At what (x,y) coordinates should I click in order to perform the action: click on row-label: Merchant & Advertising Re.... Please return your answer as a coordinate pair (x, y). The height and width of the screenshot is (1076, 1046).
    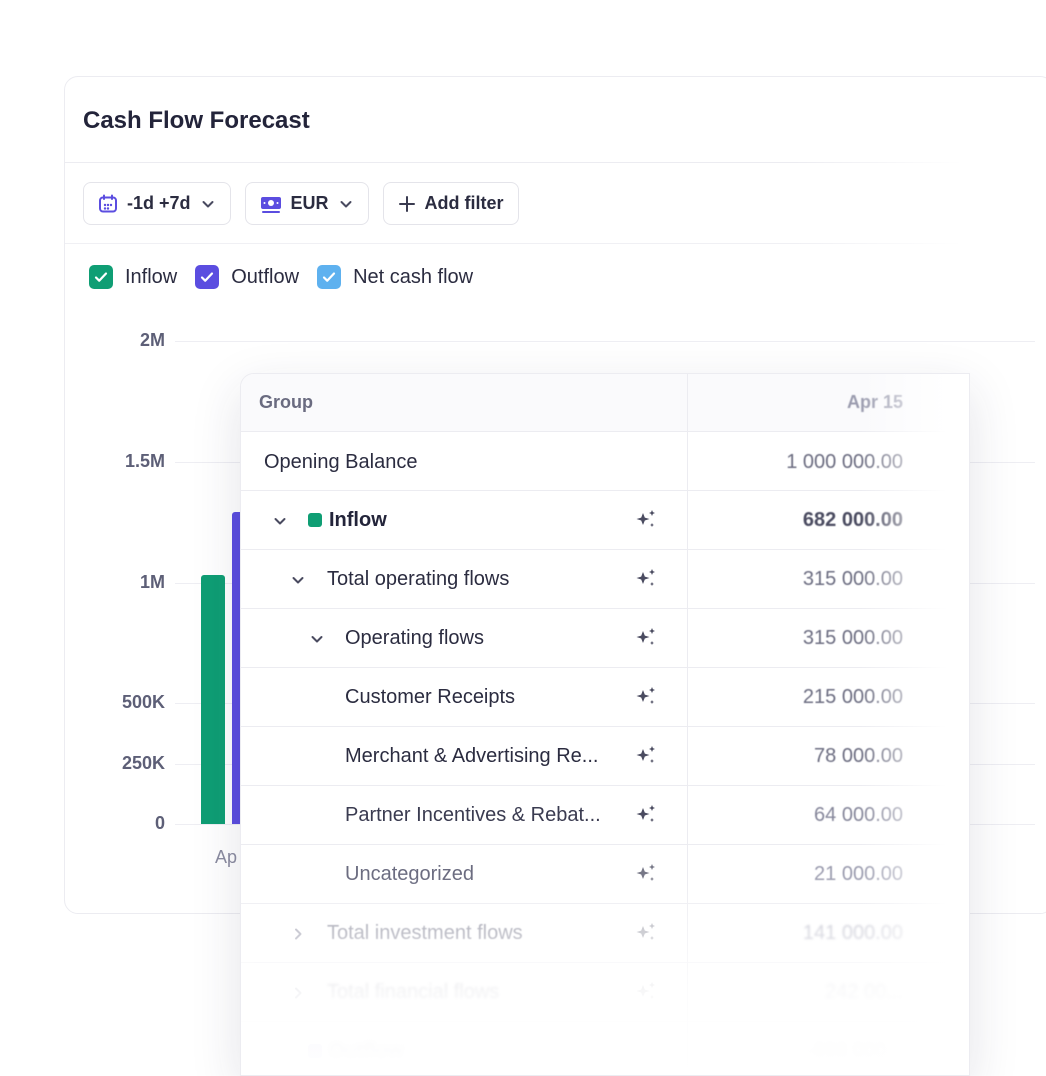
    Looking at the image, I should click on (472, 756).